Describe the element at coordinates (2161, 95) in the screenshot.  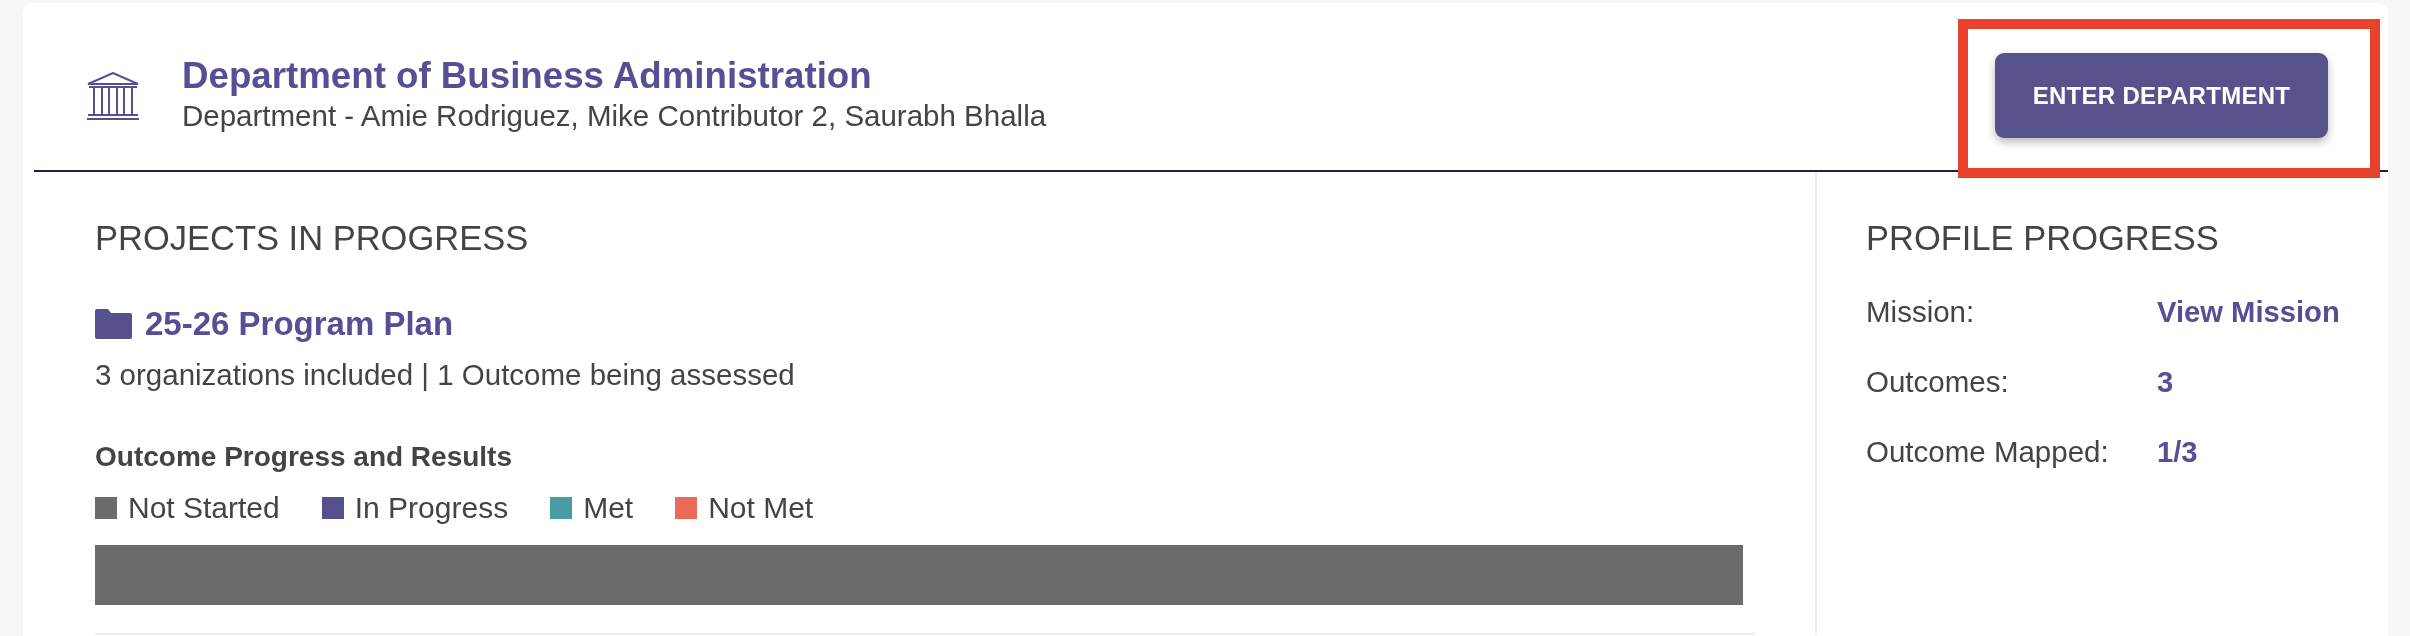
I see `enter-department-button: ENTER DEPARTMENT` at that location.